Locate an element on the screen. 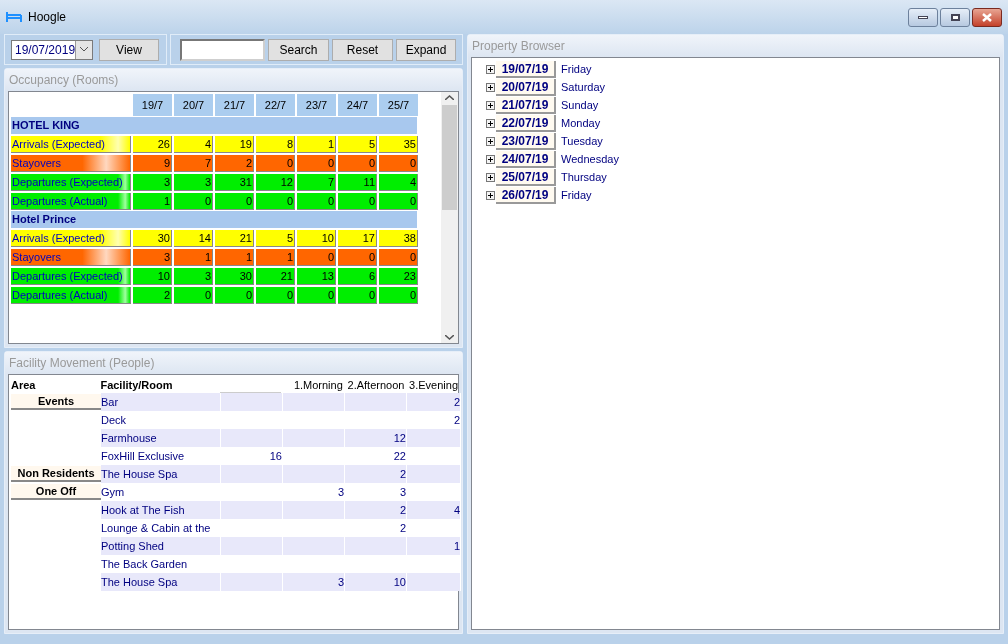 The image size is (1008, 644). date-node: 21/07/19 is located at coordinates (526, 105).